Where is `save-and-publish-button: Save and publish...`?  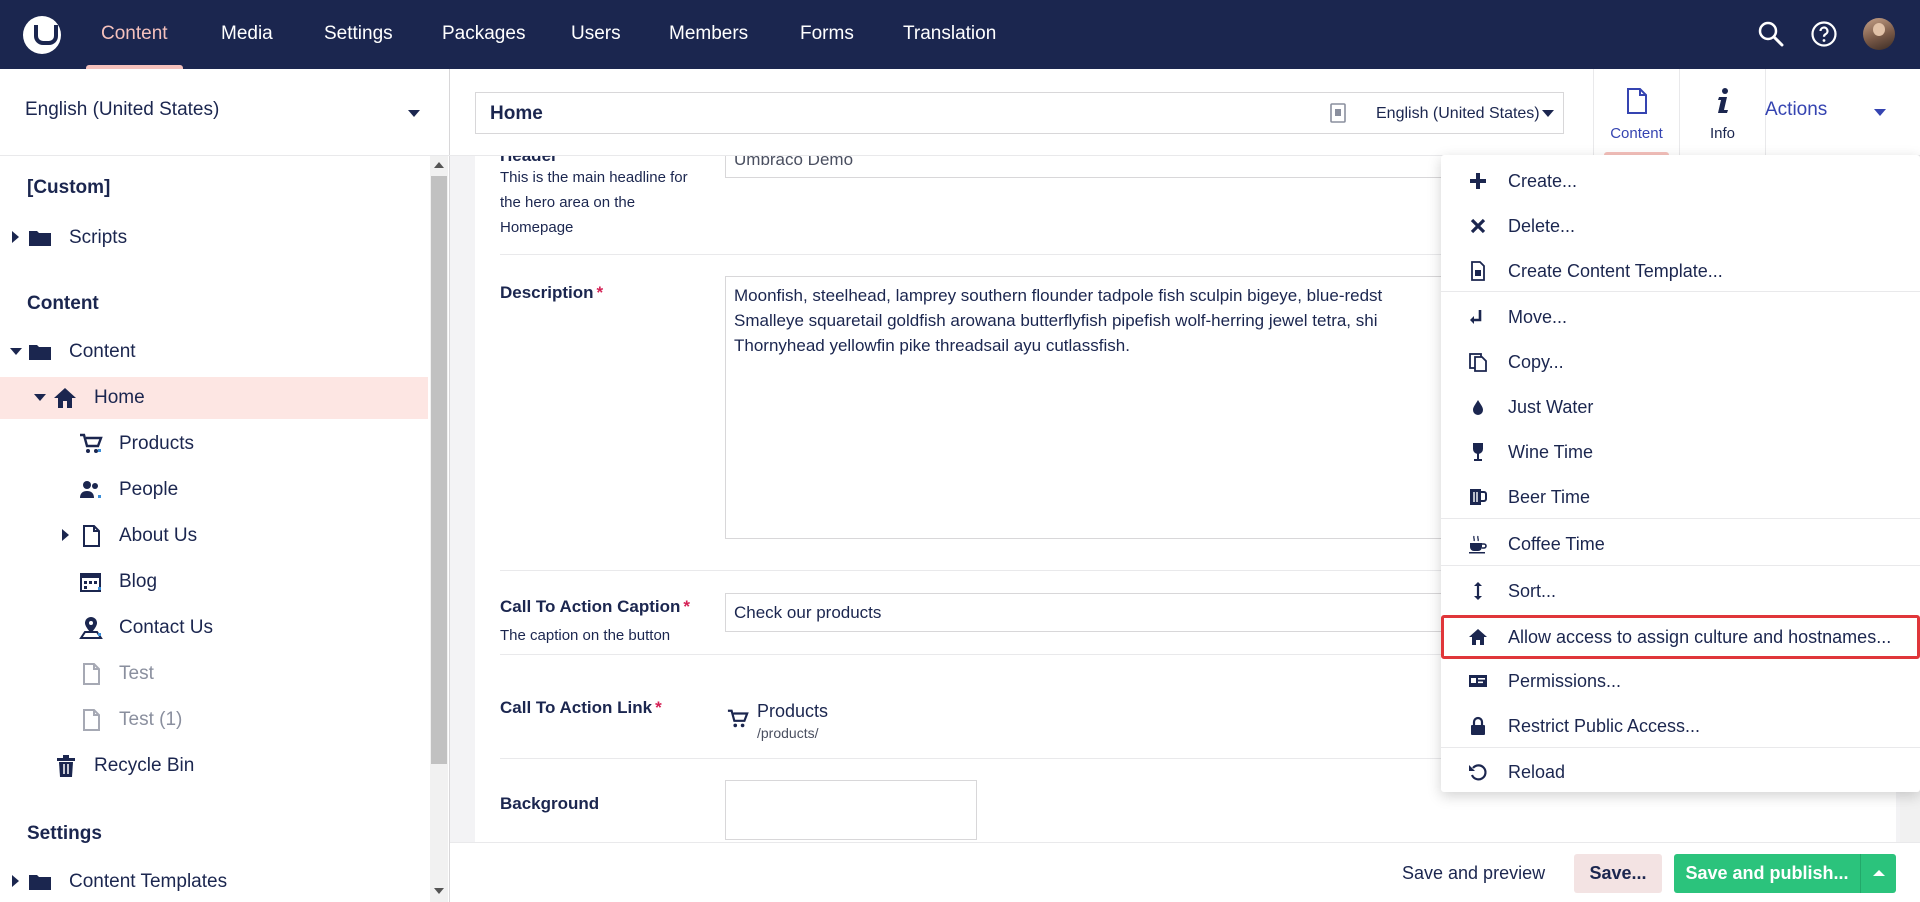
save-and-publish-button: Save and publish... is located at coordinates (1767, 873).